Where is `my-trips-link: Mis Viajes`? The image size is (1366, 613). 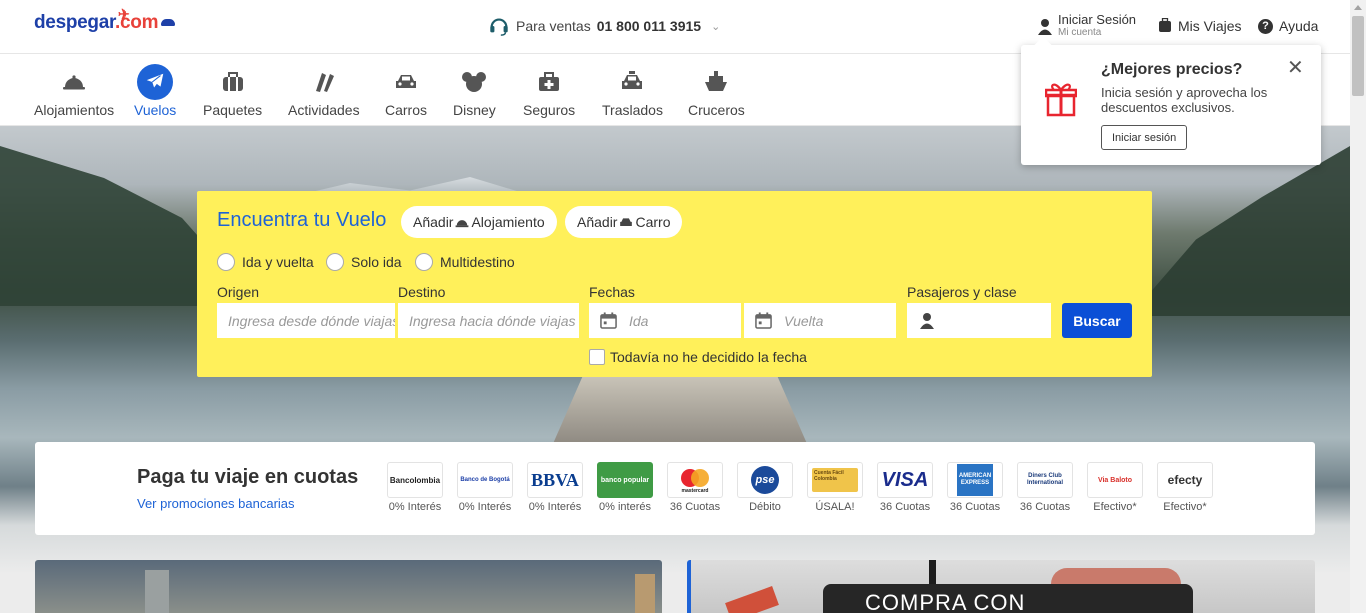 my-trips-link: Mis Viajes is located at coordinates (1200, 26).